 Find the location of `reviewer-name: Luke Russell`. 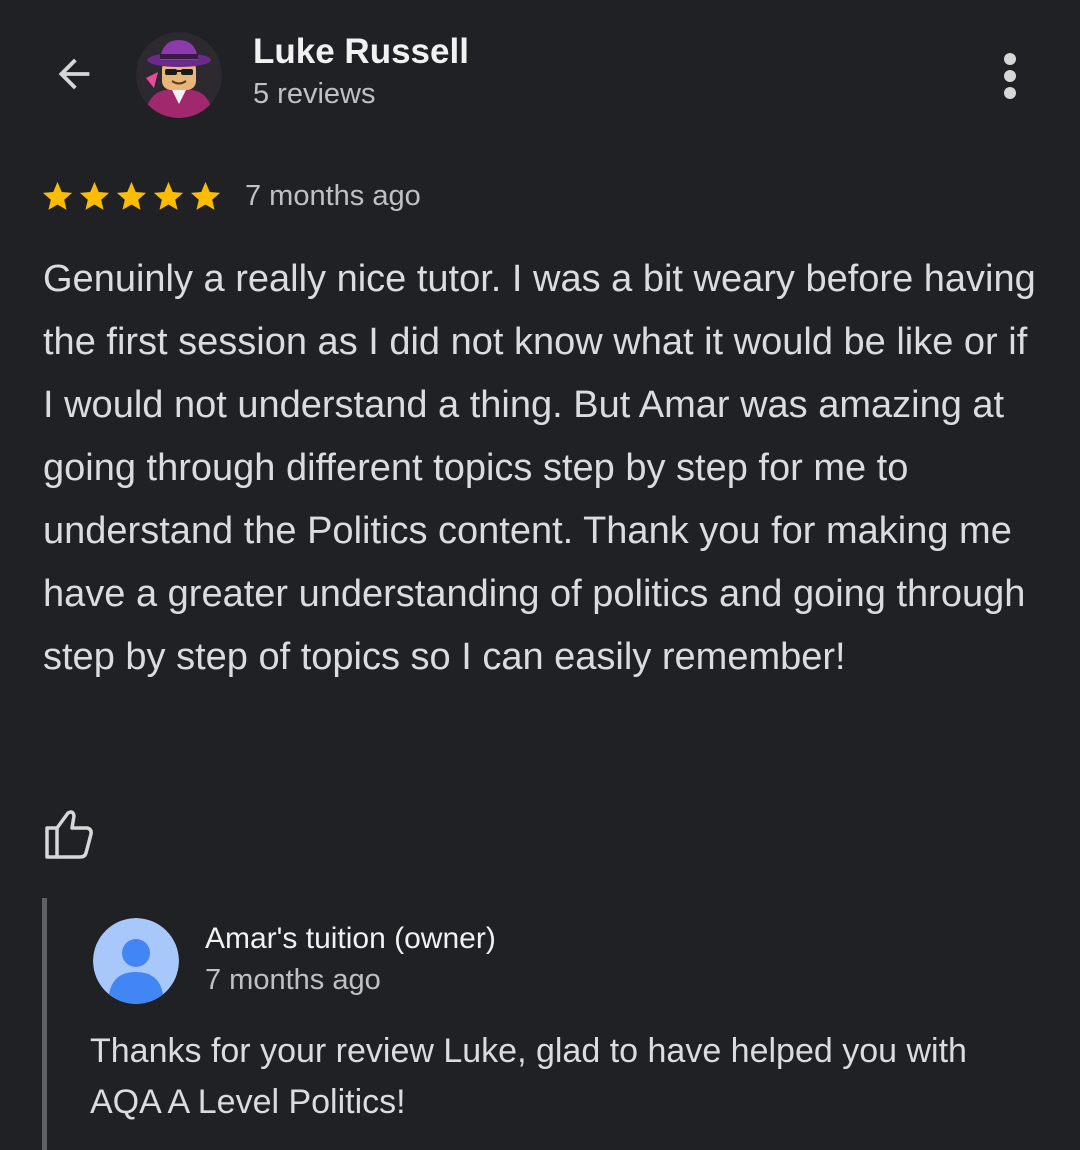

reviewer-name: Luke Russell is located at coordinates (361, 52).